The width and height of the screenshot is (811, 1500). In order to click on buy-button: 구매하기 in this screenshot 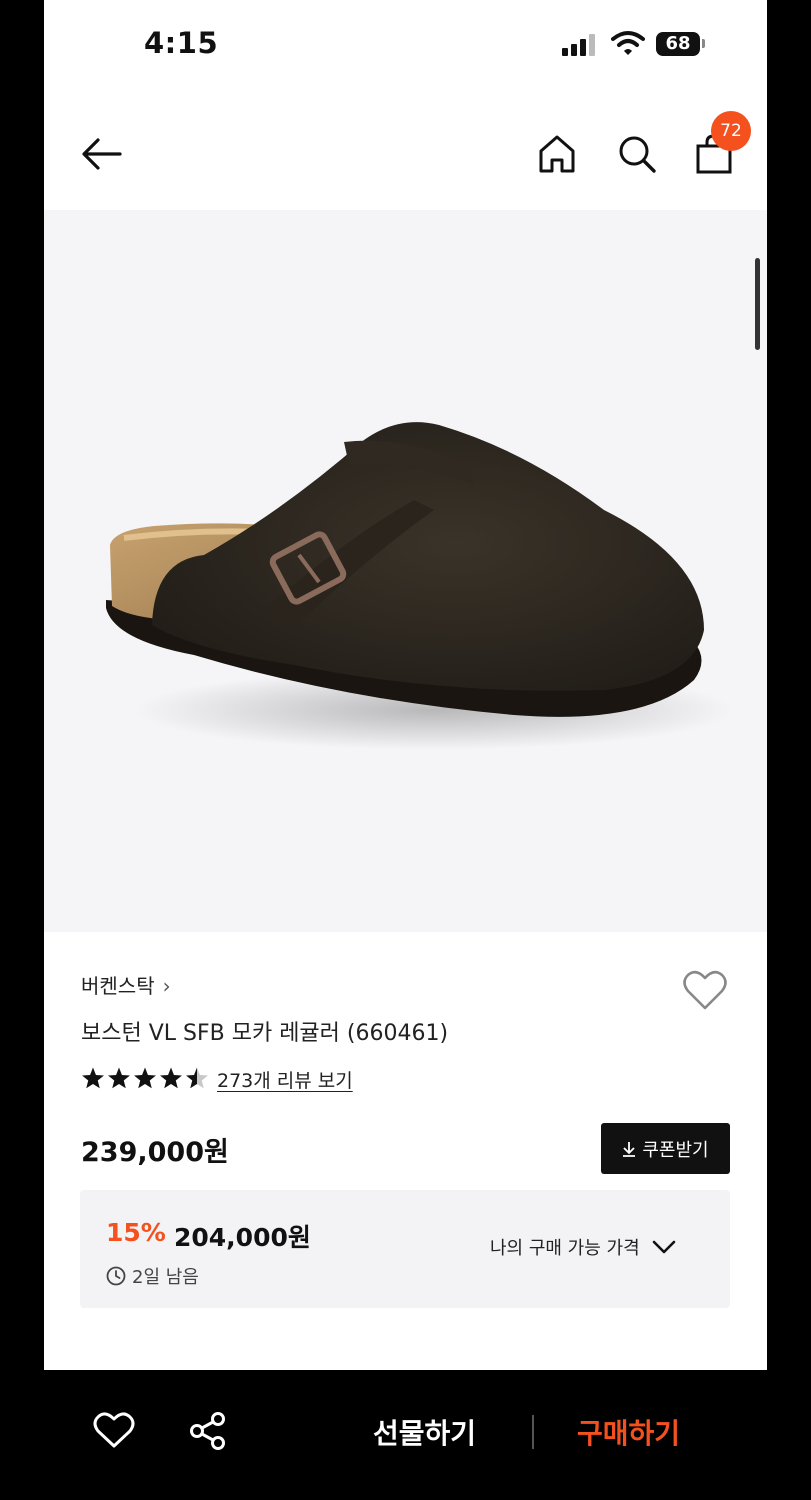, I will do `click(628, 1432)`.